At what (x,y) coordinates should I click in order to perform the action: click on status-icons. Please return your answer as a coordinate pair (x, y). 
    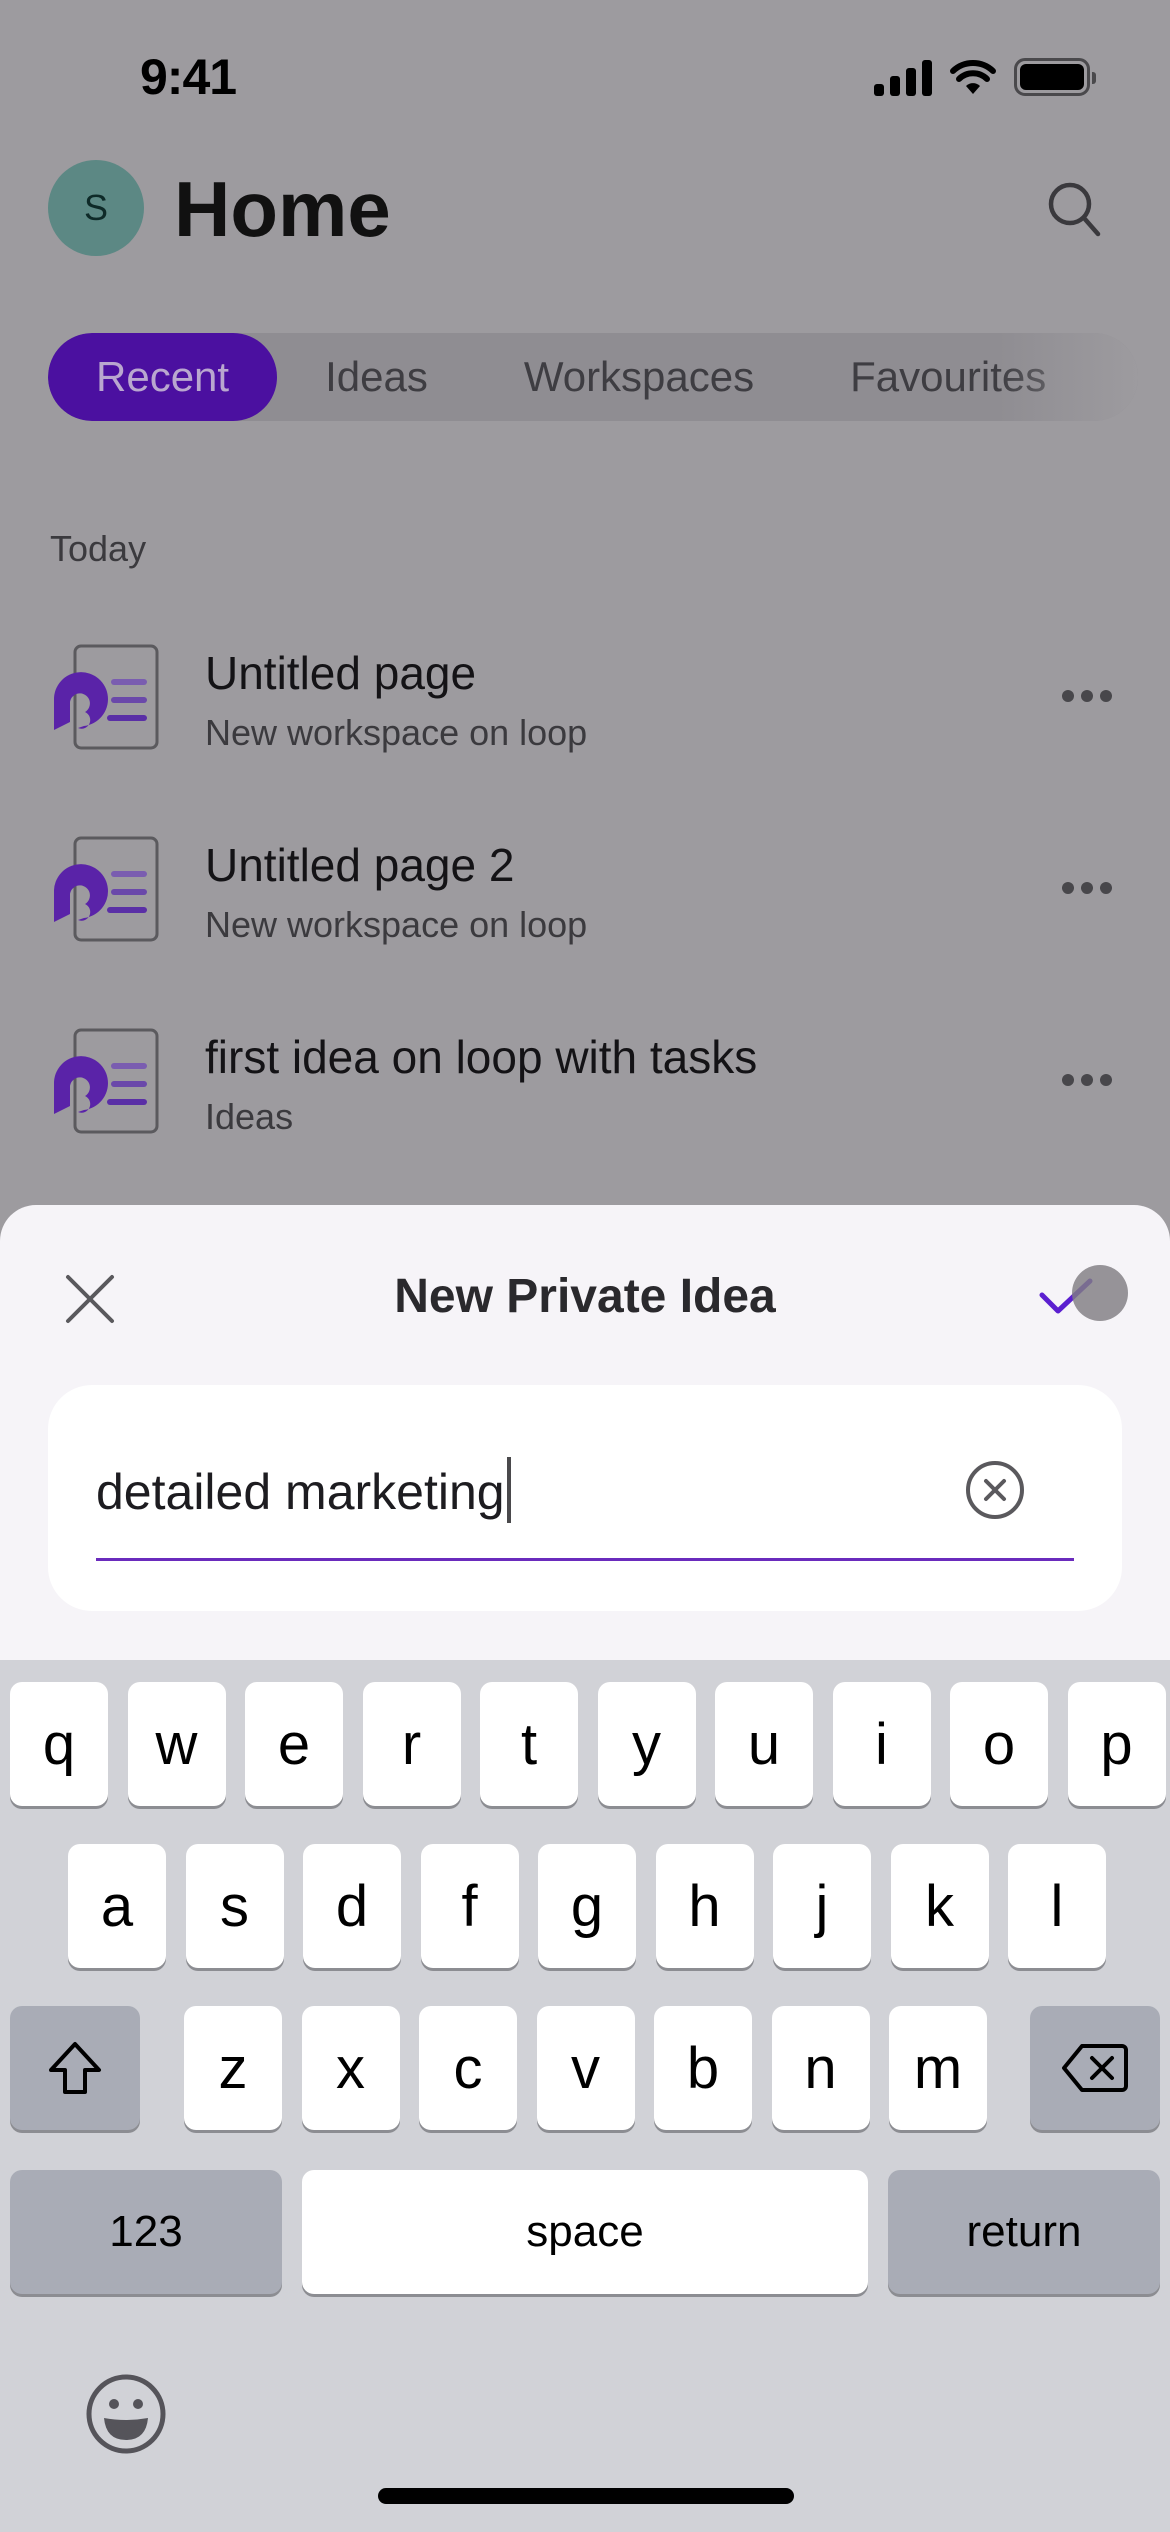
    Looking at the image, I should click on (985, 77).